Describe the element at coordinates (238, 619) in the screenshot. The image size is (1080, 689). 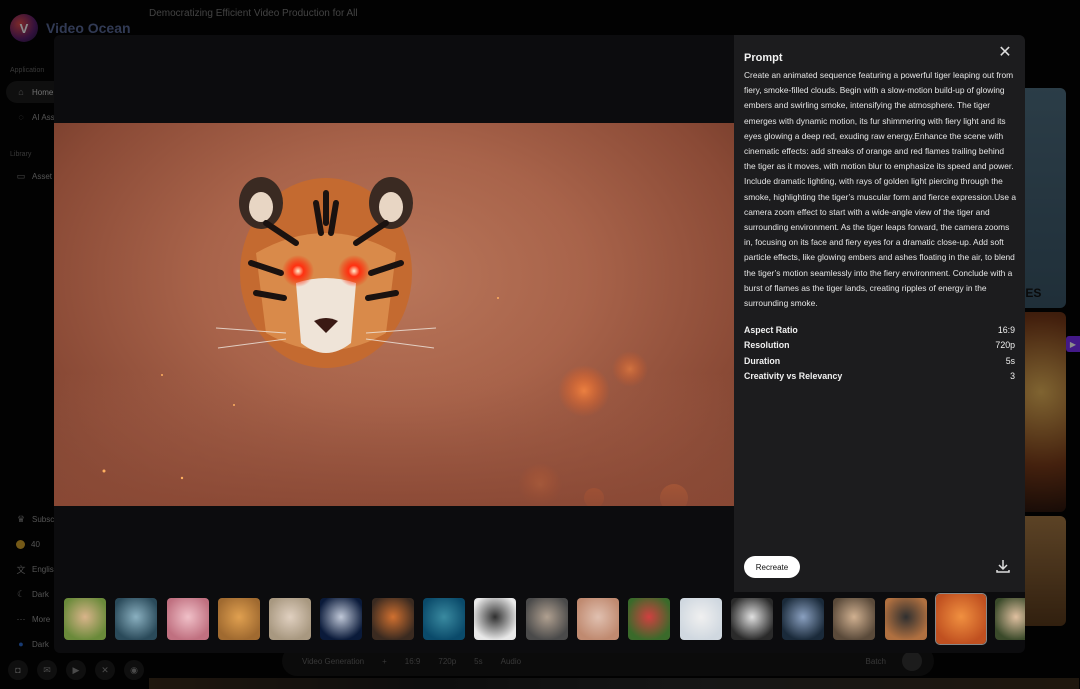
I see `thumbnail-cat-reading` at that location.